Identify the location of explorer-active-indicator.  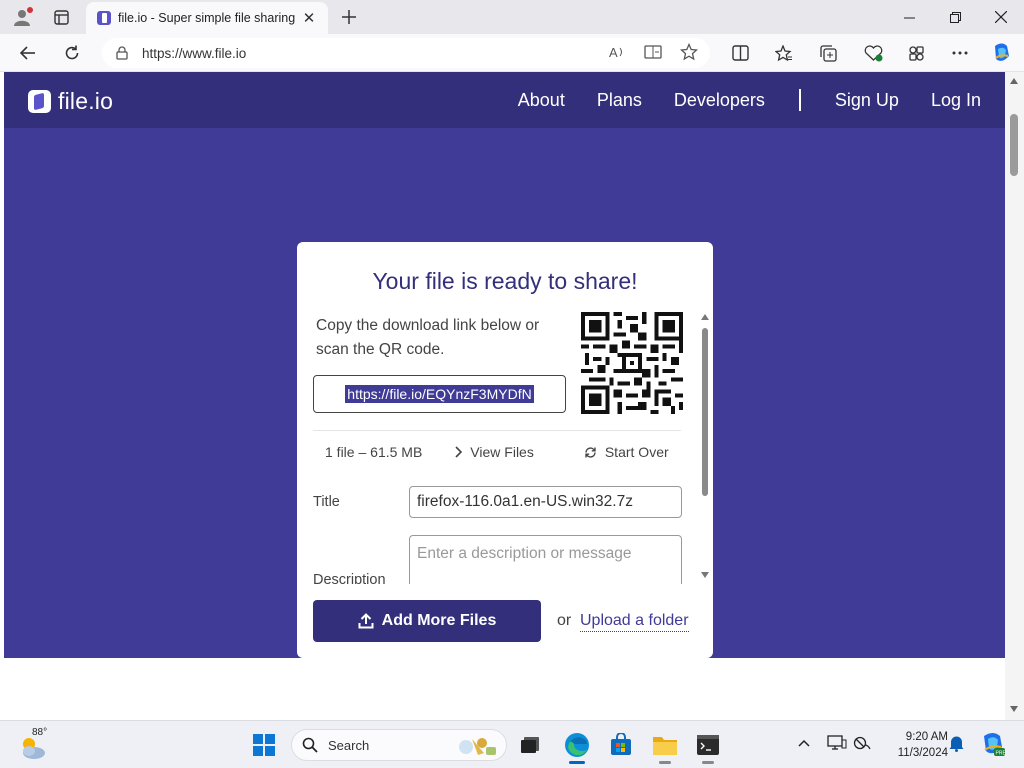
(665, 762).